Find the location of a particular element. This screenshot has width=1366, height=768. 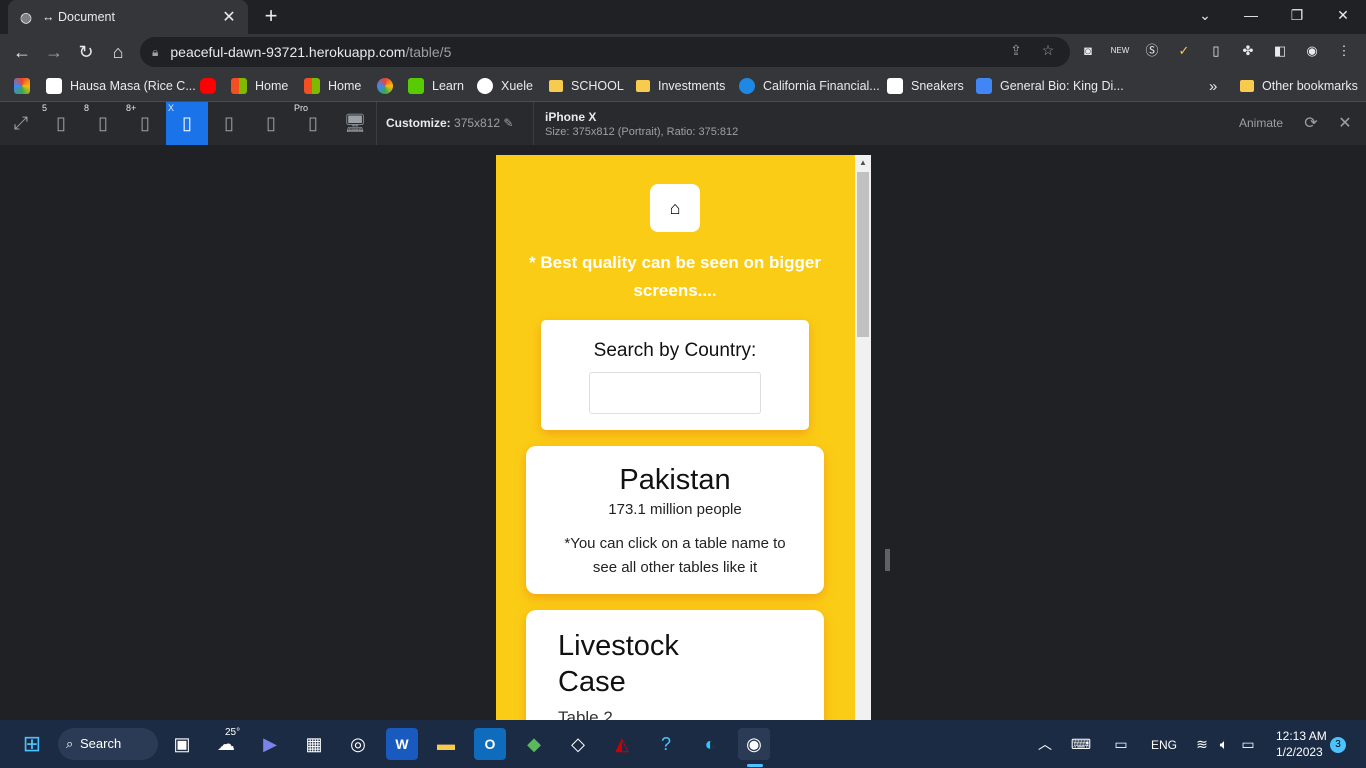

chrome-icon: ◉ is located at coordinates (754, 744).